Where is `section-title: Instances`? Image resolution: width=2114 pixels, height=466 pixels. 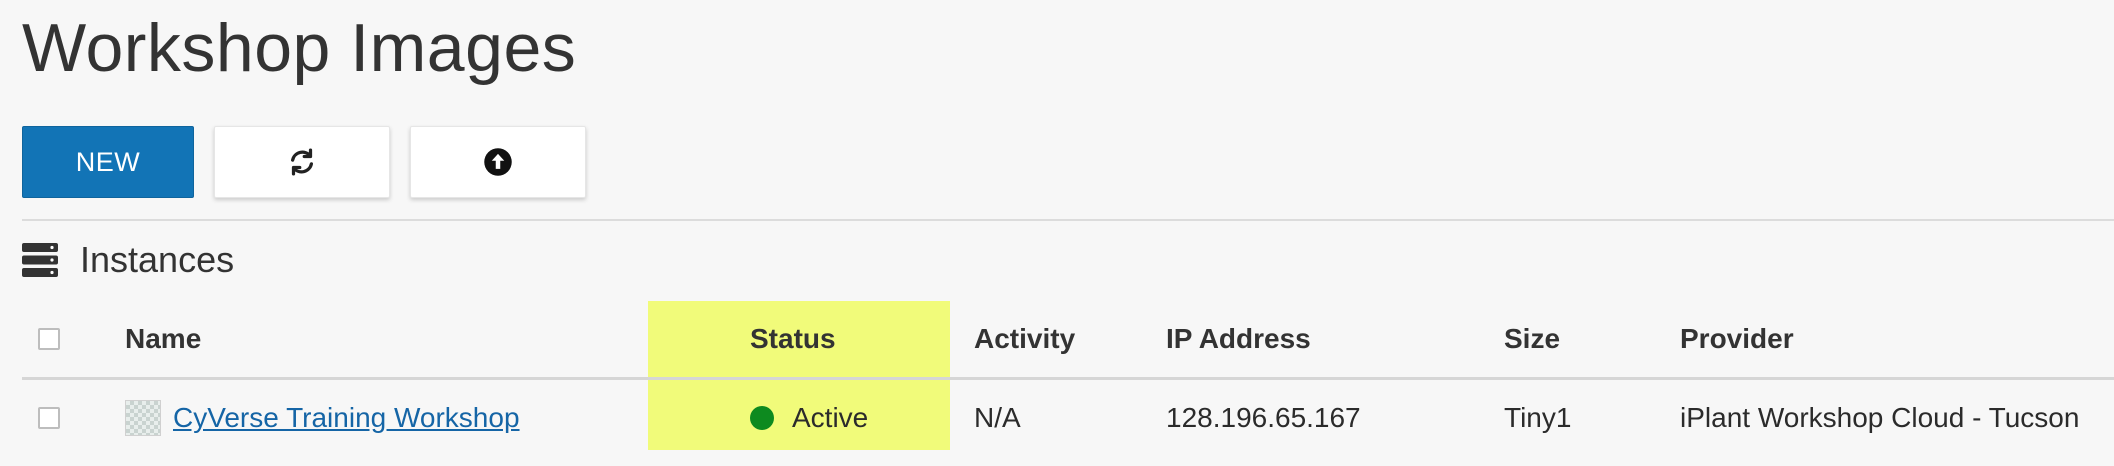
section-title: Instances is located at coordinates (157, 259).